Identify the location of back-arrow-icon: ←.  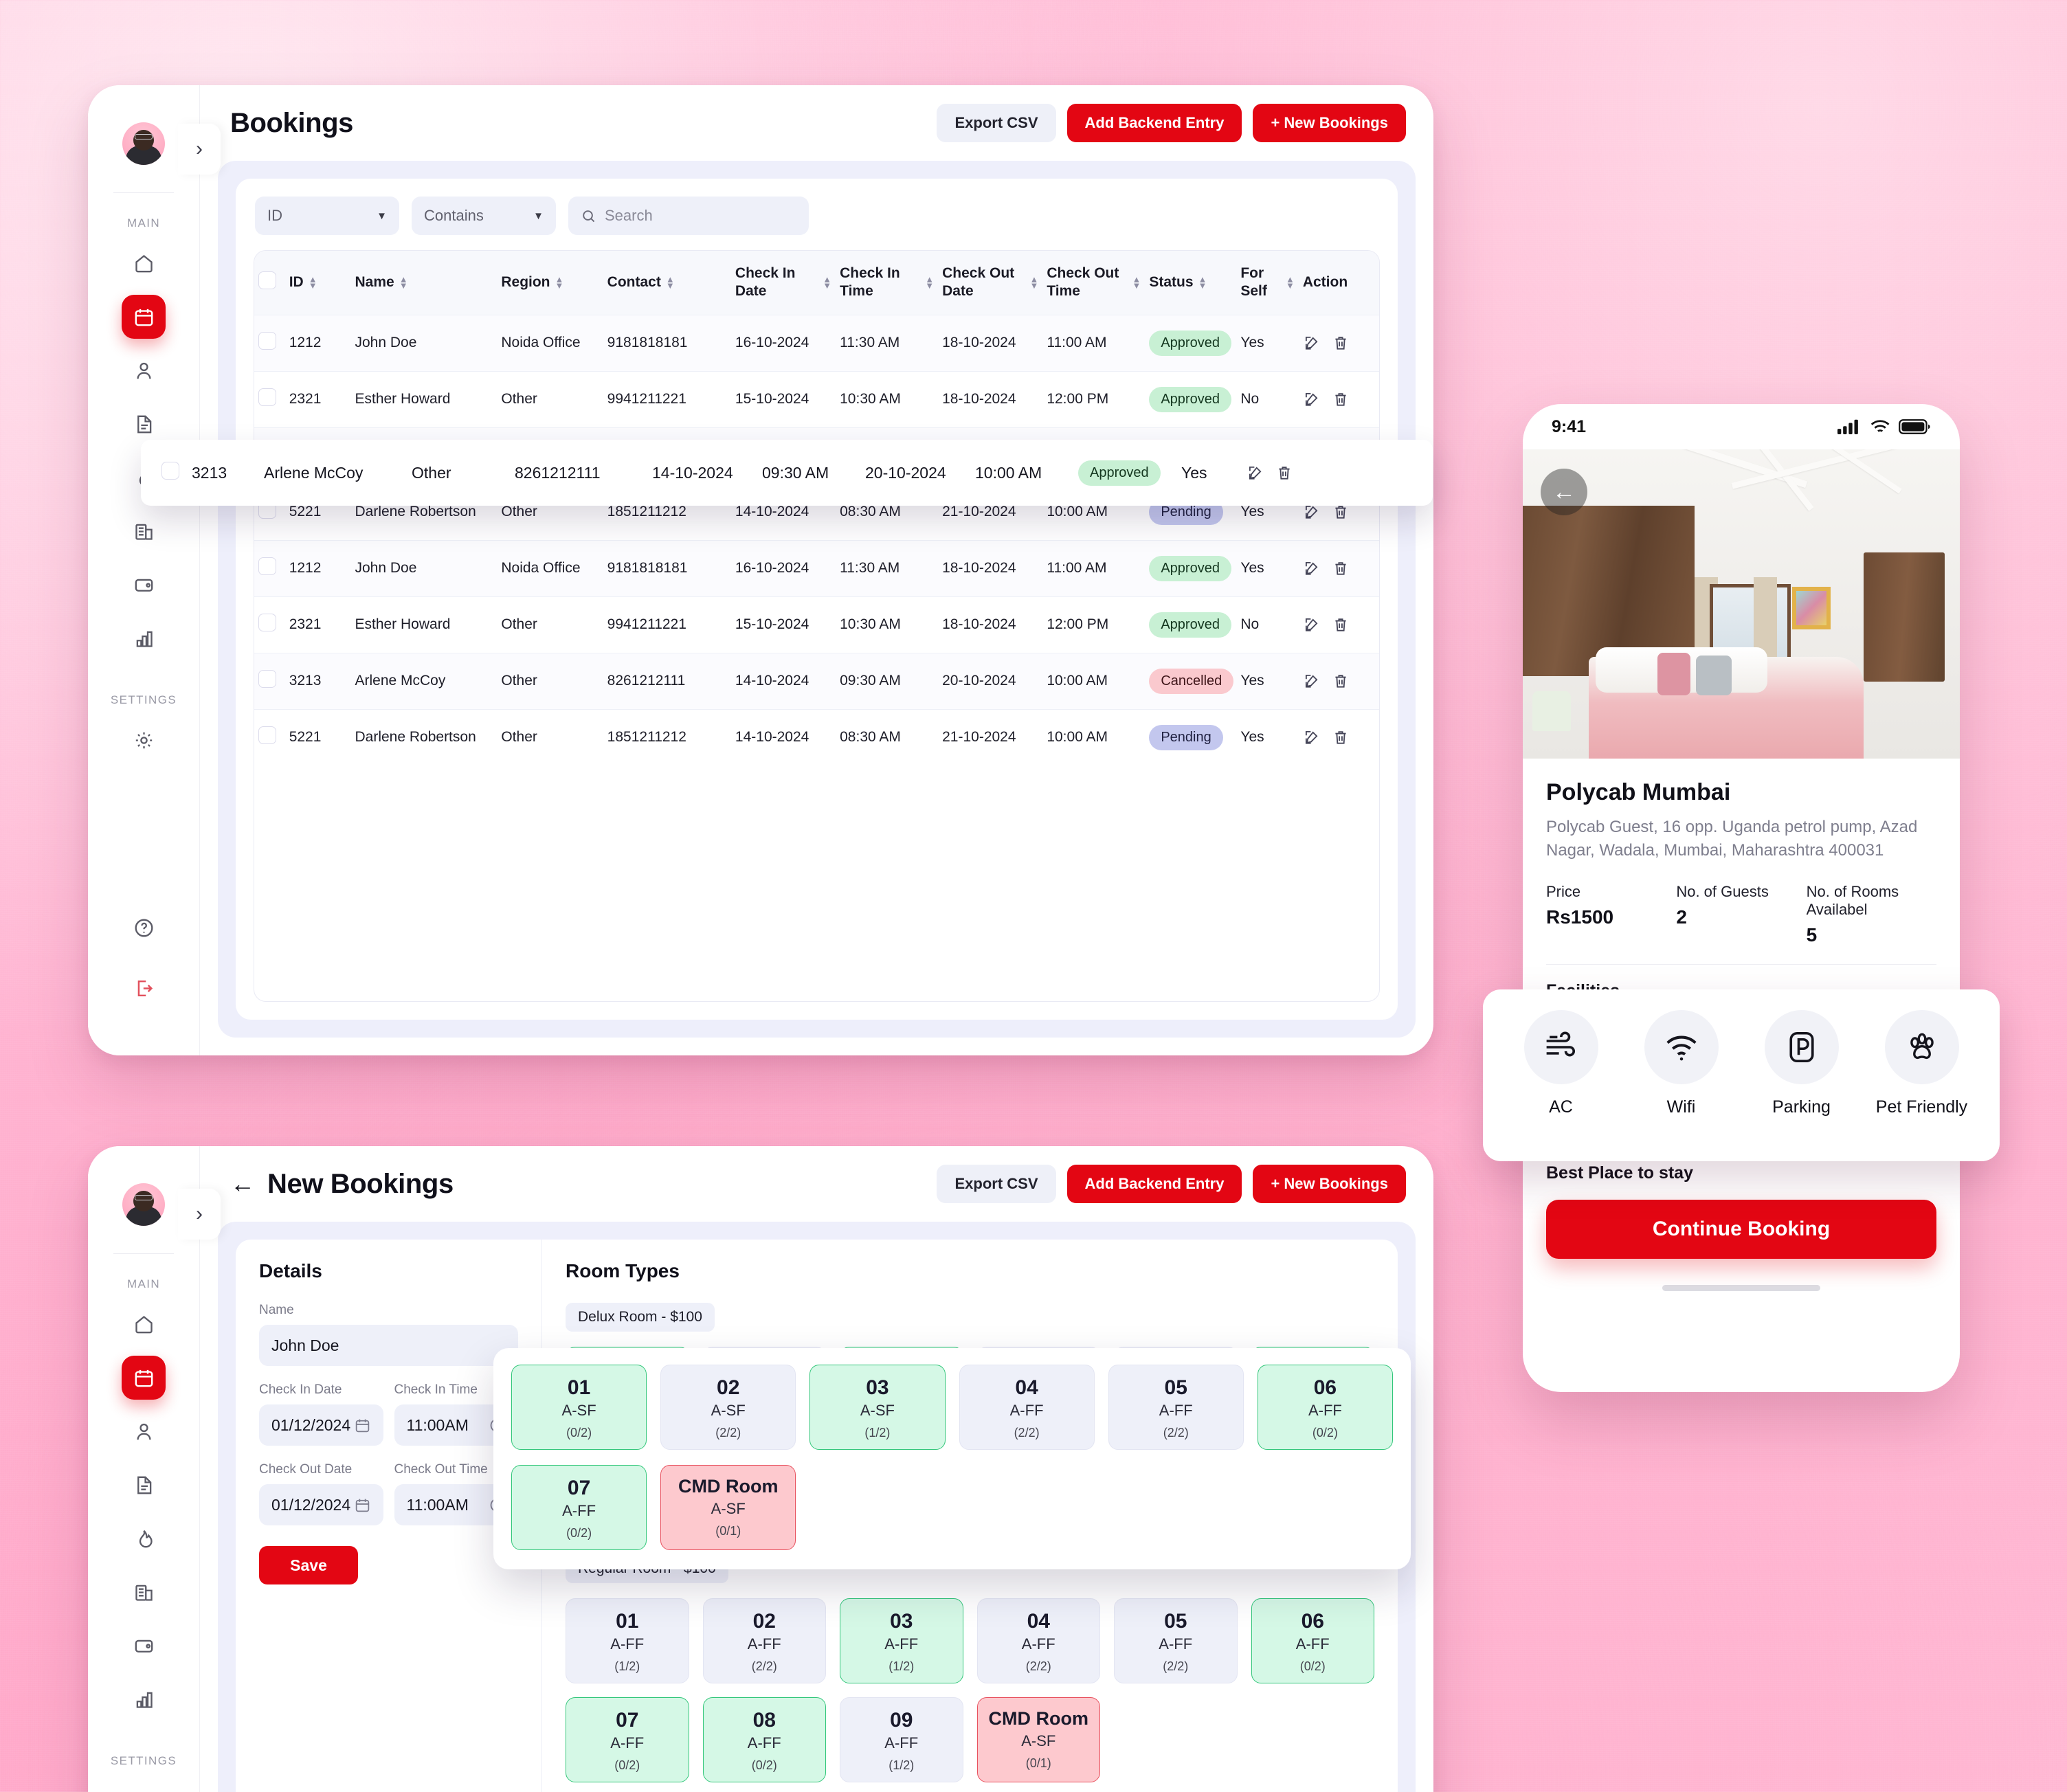
(242, 1184).